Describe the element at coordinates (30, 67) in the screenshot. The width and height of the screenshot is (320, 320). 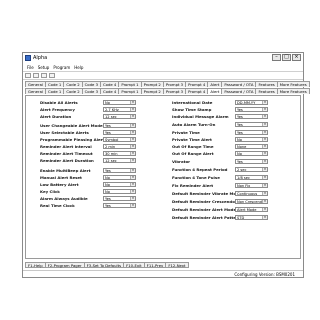
I see `menu-file: File` at that location.